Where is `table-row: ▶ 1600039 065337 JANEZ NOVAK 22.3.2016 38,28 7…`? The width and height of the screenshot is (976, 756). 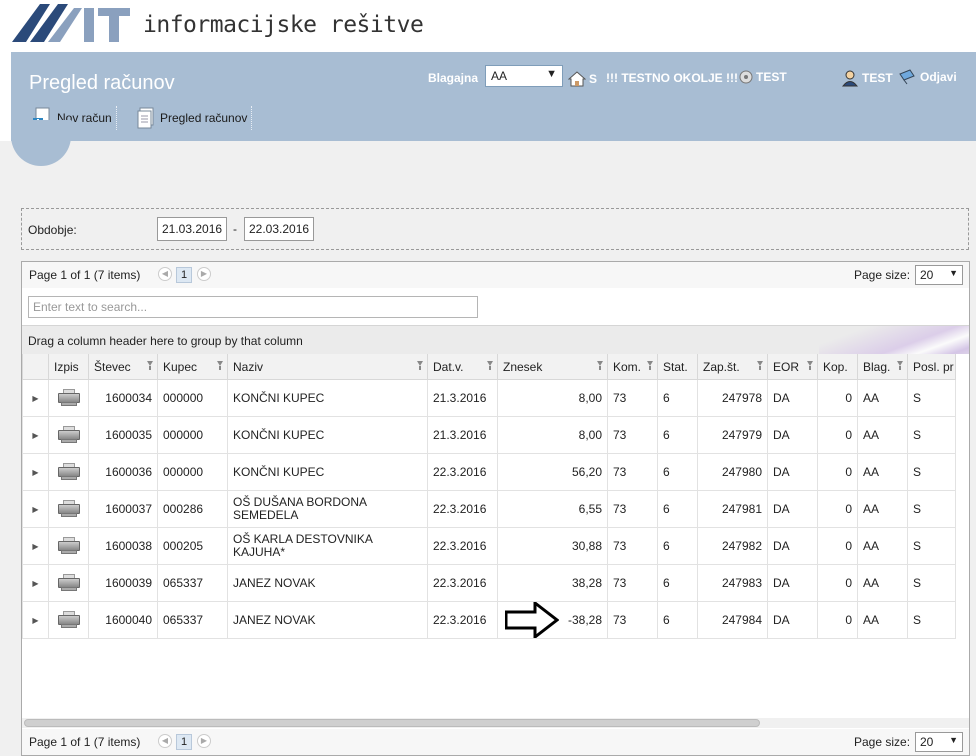 table-row: ▶ 1600039 065337 JANEZ NOVAK 22.3.2016 38,28 7… is located at coordinates (489, 583).